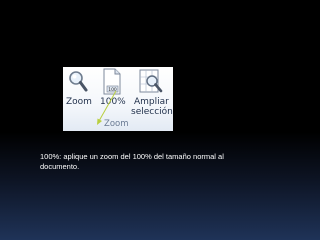 The height and width of the screenshot is (240, 320). Describe the element at coordinates (116, 124) in the screenshot. I see `ribbon-group-label: Zoom` at that location.